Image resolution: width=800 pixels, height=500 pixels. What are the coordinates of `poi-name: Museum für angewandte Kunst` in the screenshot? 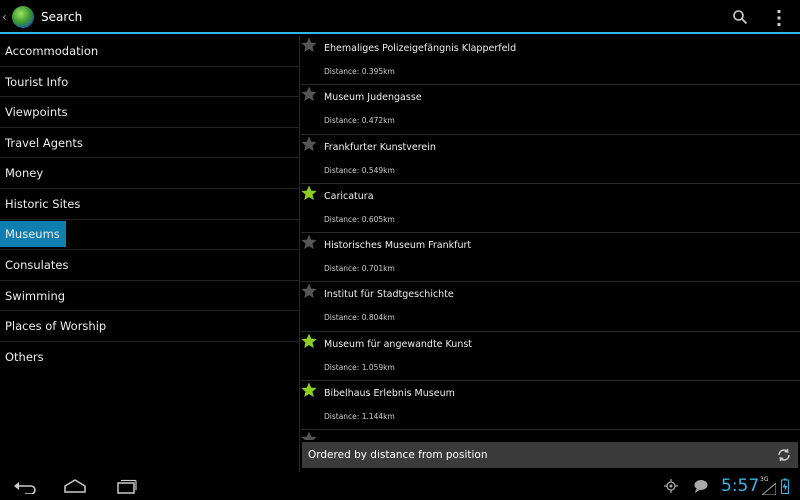 It's located at (398, 344).